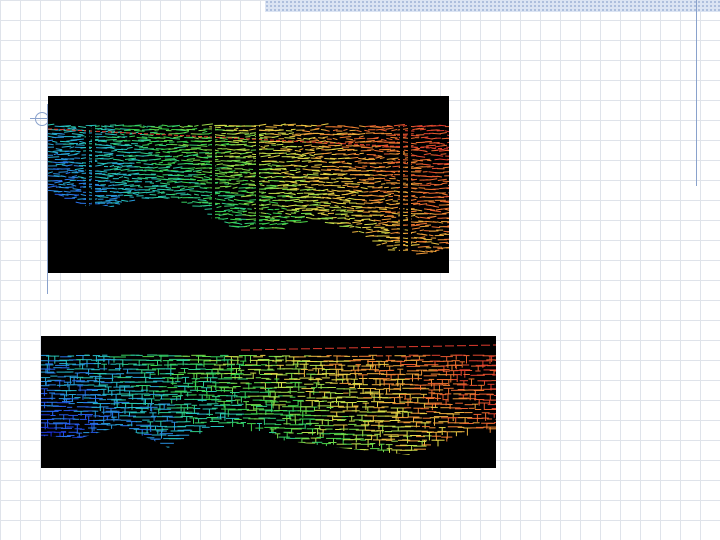 This screenshot has width=720, height=540. Describe the element at coordinates (696, 93) in the screenshot. I see `decorative-vertical-rule-right` at that location.